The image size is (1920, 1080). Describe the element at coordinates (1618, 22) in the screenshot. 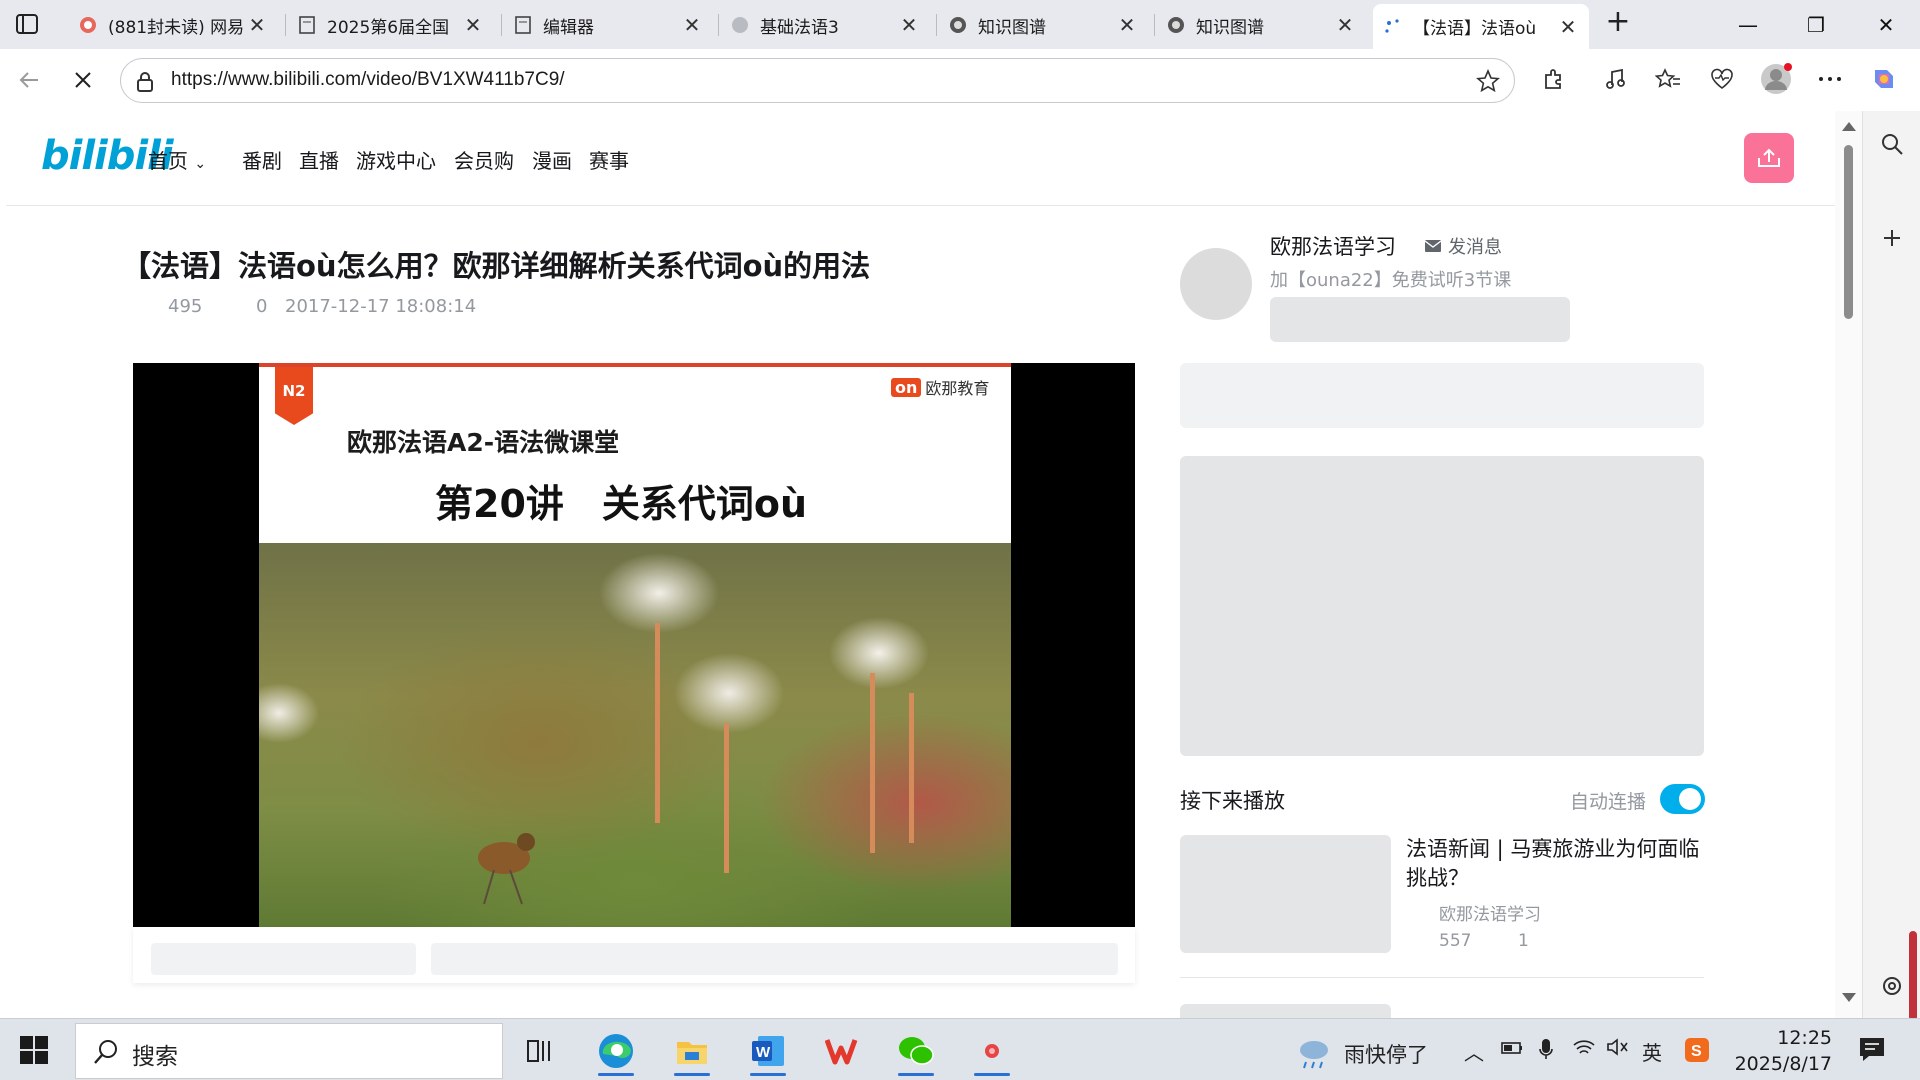

I see `new-tab-button: +` at that location.